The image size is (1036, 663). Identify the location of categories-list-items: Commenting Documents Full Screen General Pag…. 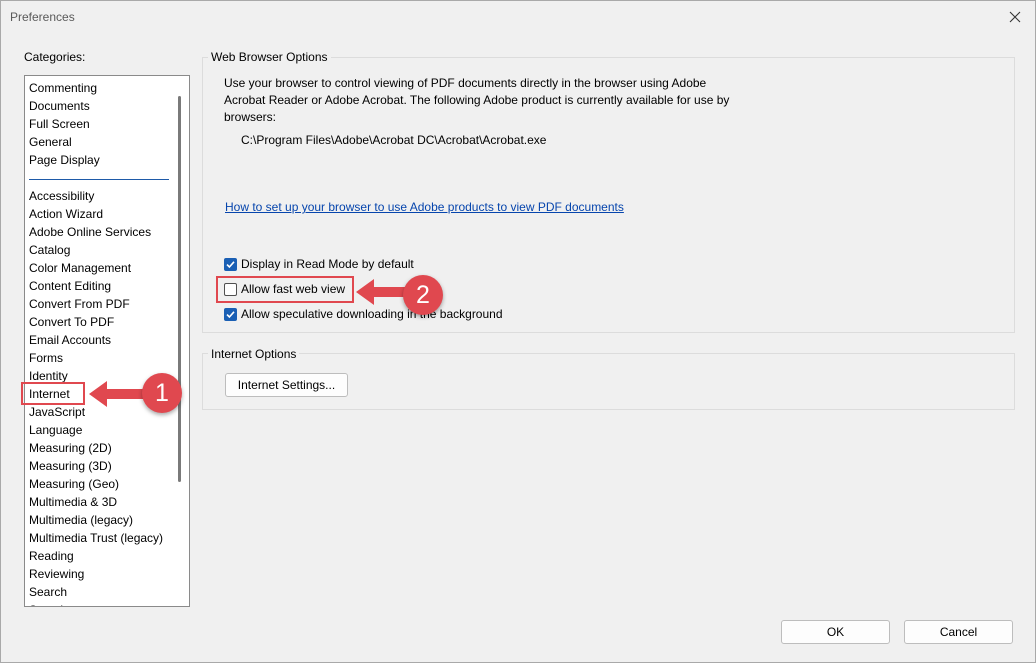
(101, 342).